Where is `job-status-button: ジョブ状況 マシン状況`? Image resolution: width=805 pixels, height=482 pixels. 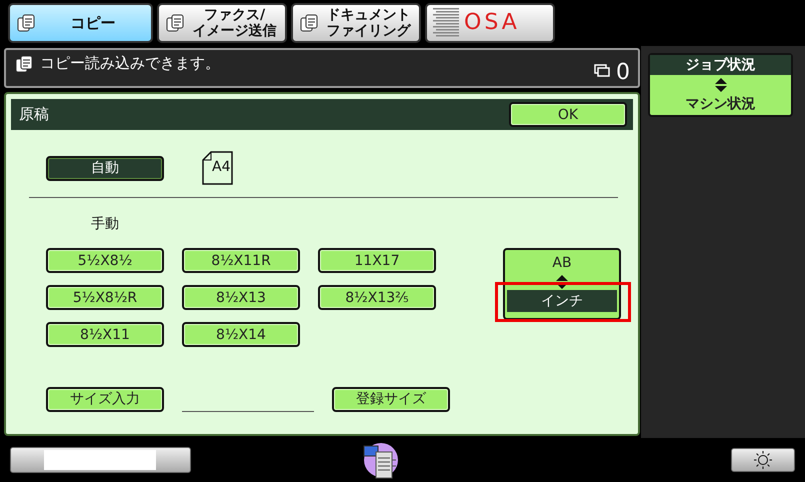 job-status-button: ジョブ状況 マシン状況 is located at coordinates (720, 85).